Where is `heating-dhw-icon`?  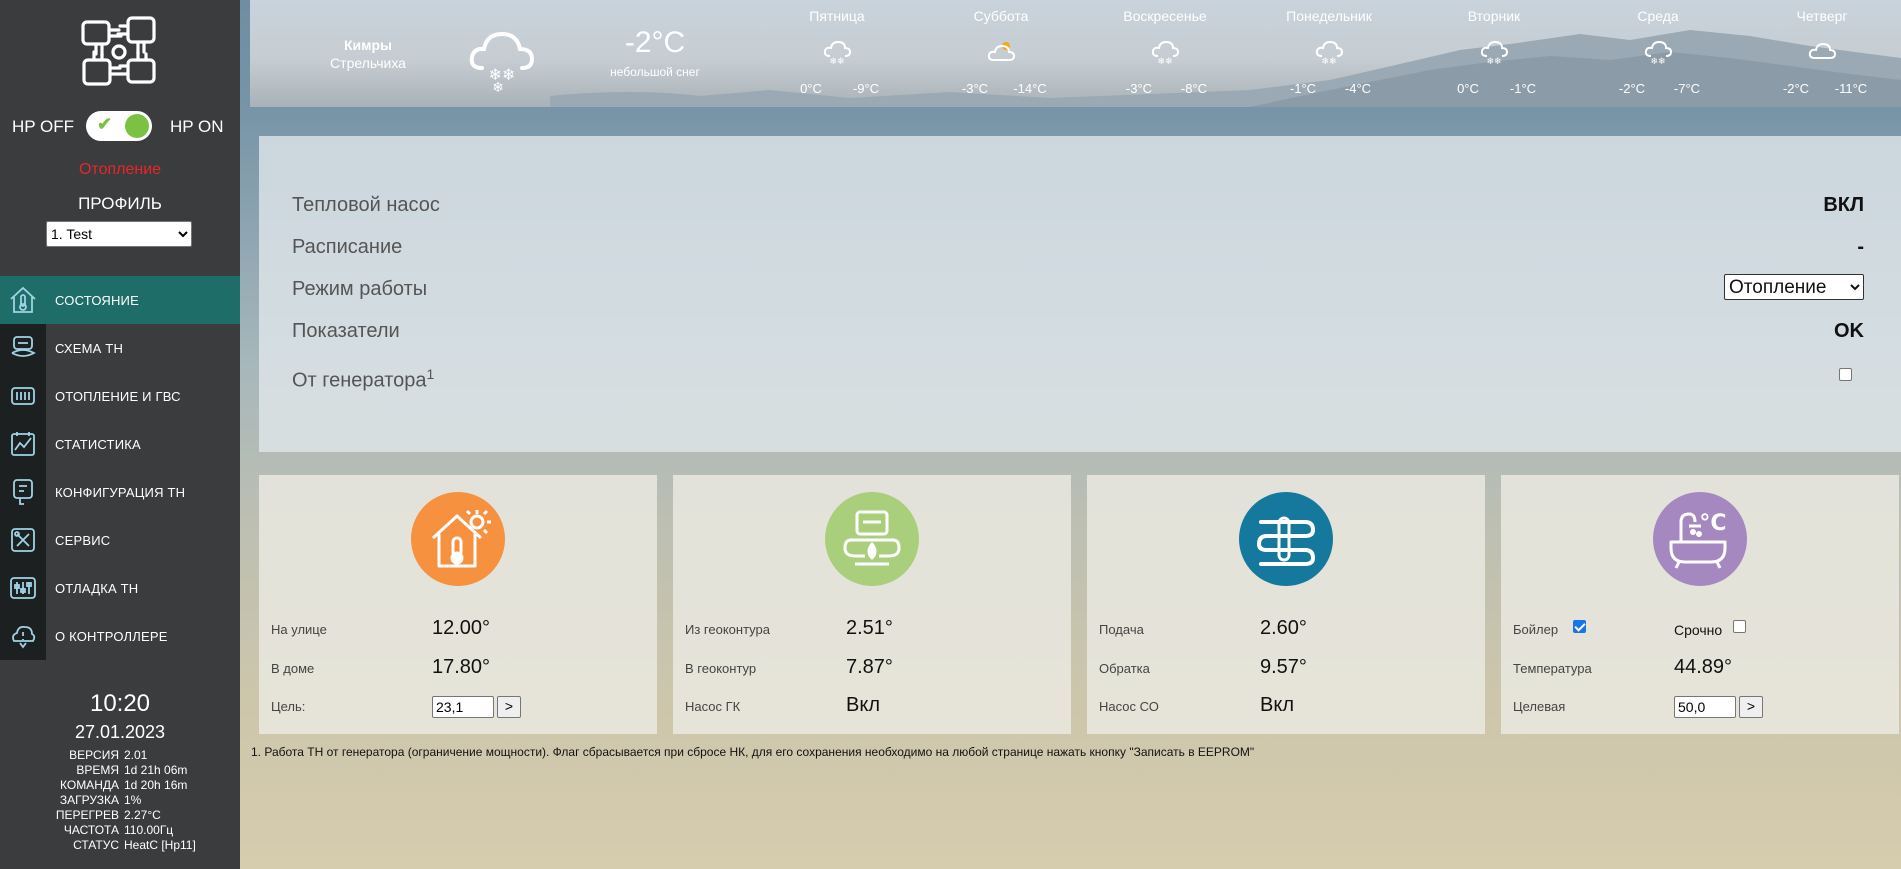
heating-dhw-icon is located at coordinates (23, 396).